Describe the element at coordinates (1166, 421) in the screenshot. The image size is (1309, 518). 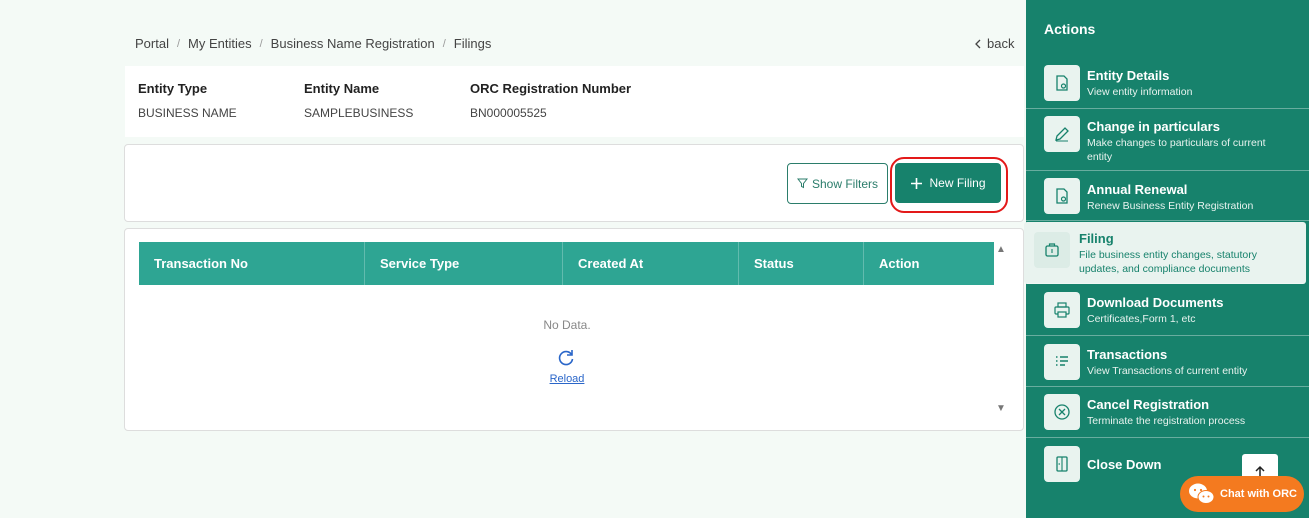
I see `sidebar-item-description: Terminate the registration process` at that location.